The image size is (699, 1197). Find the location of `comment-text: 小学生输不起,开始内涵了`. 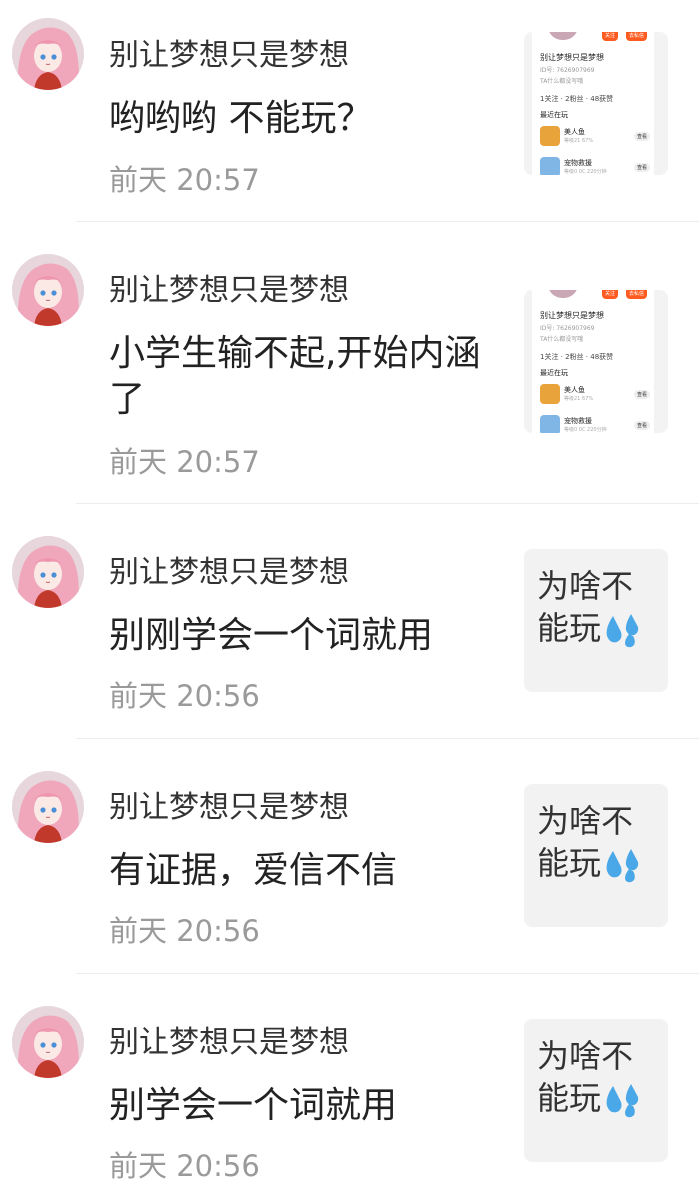

comment-text: 小学生输不起,开始内涵了 is located at coordinates (295, 376).